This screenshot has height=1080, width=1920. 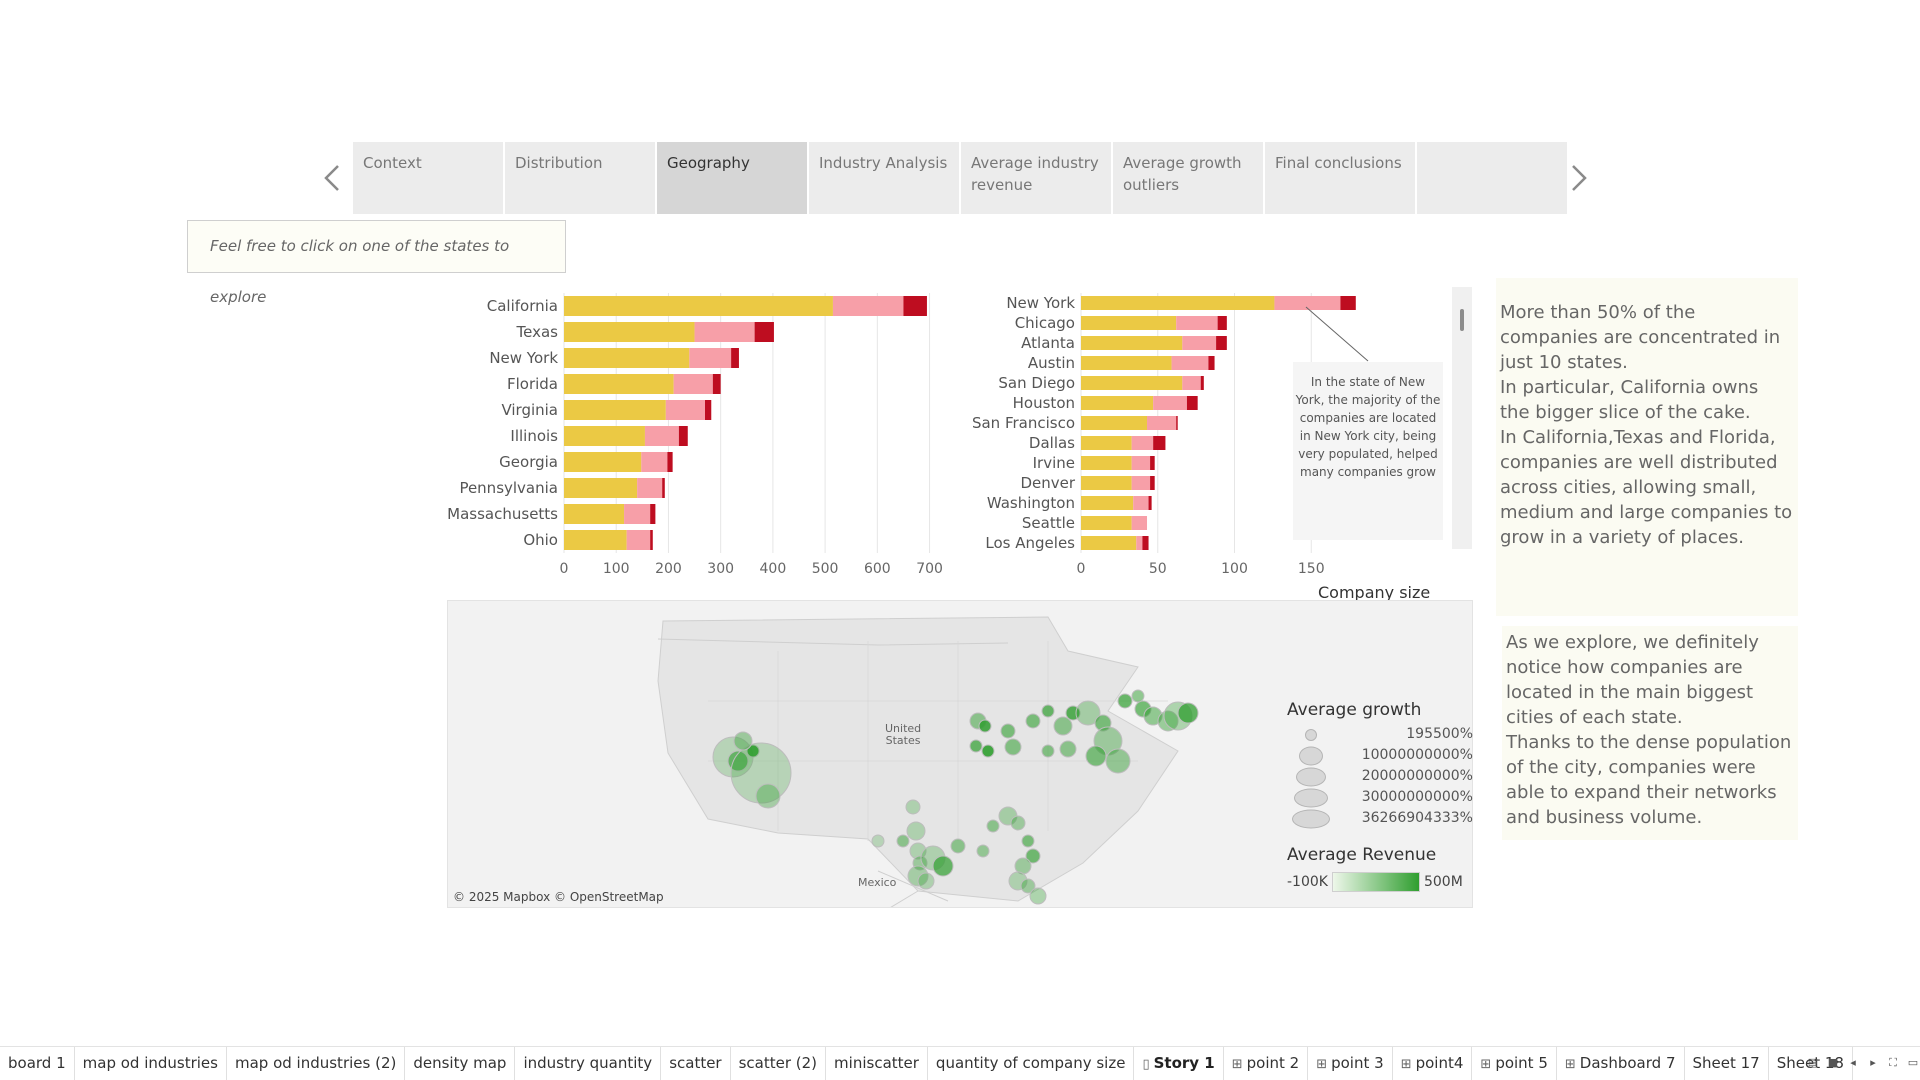 I want to click on story-point-6: Average growth outliers, so click(x=1188, y=178).